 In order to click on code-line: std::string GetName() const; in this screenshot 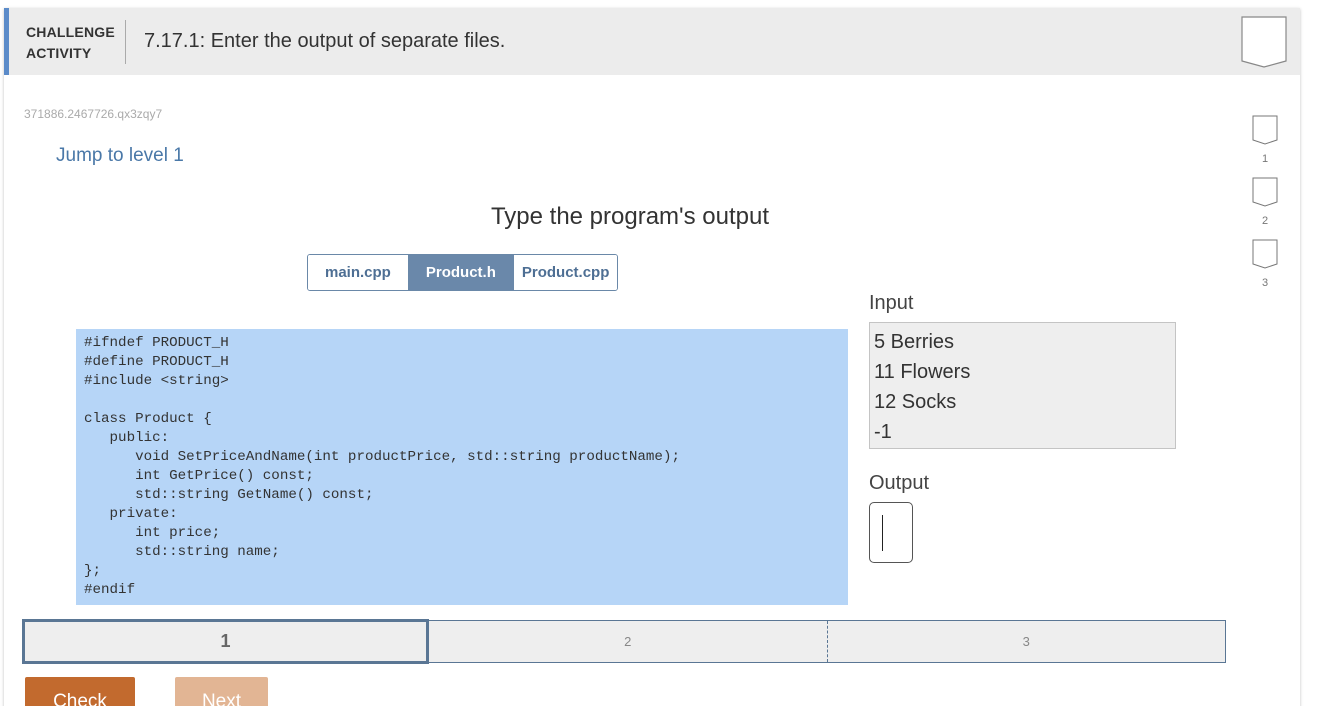, I will do `click(229, 495)`.